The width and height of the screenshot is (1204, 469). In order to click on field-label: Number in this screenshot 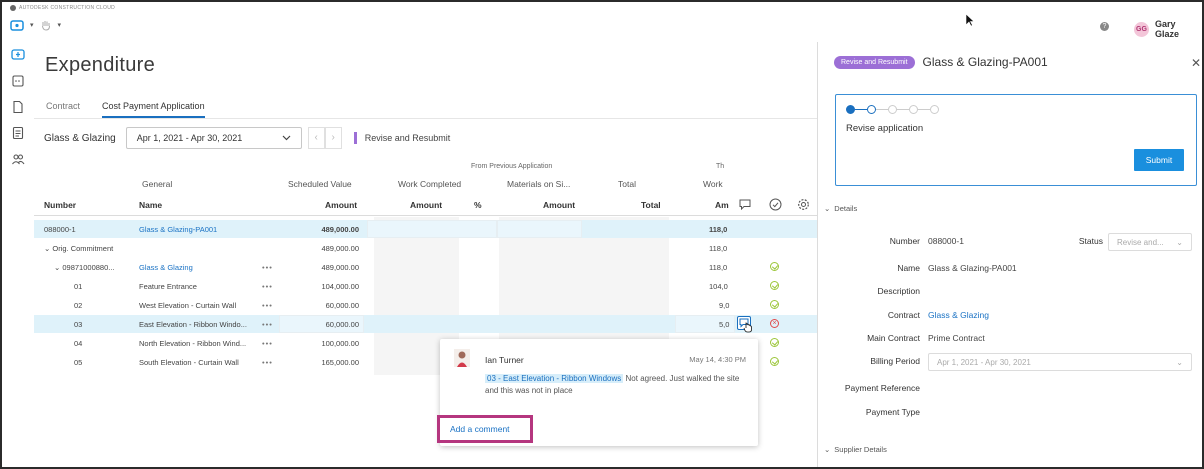, I will do `click(904, 241)`.